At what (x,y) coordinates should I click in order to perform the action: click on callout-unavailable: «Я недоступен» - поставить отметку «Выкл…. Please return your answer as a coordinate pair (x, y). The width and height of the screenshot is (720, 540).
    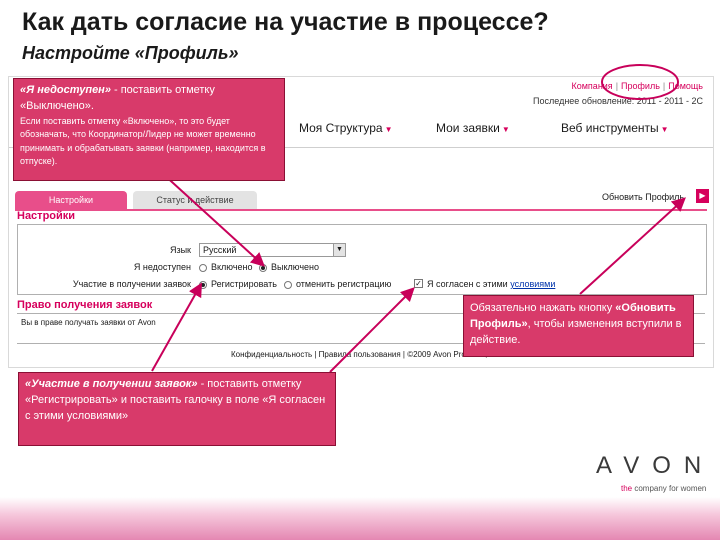
    Looking at the image, I should click on (149, 129).